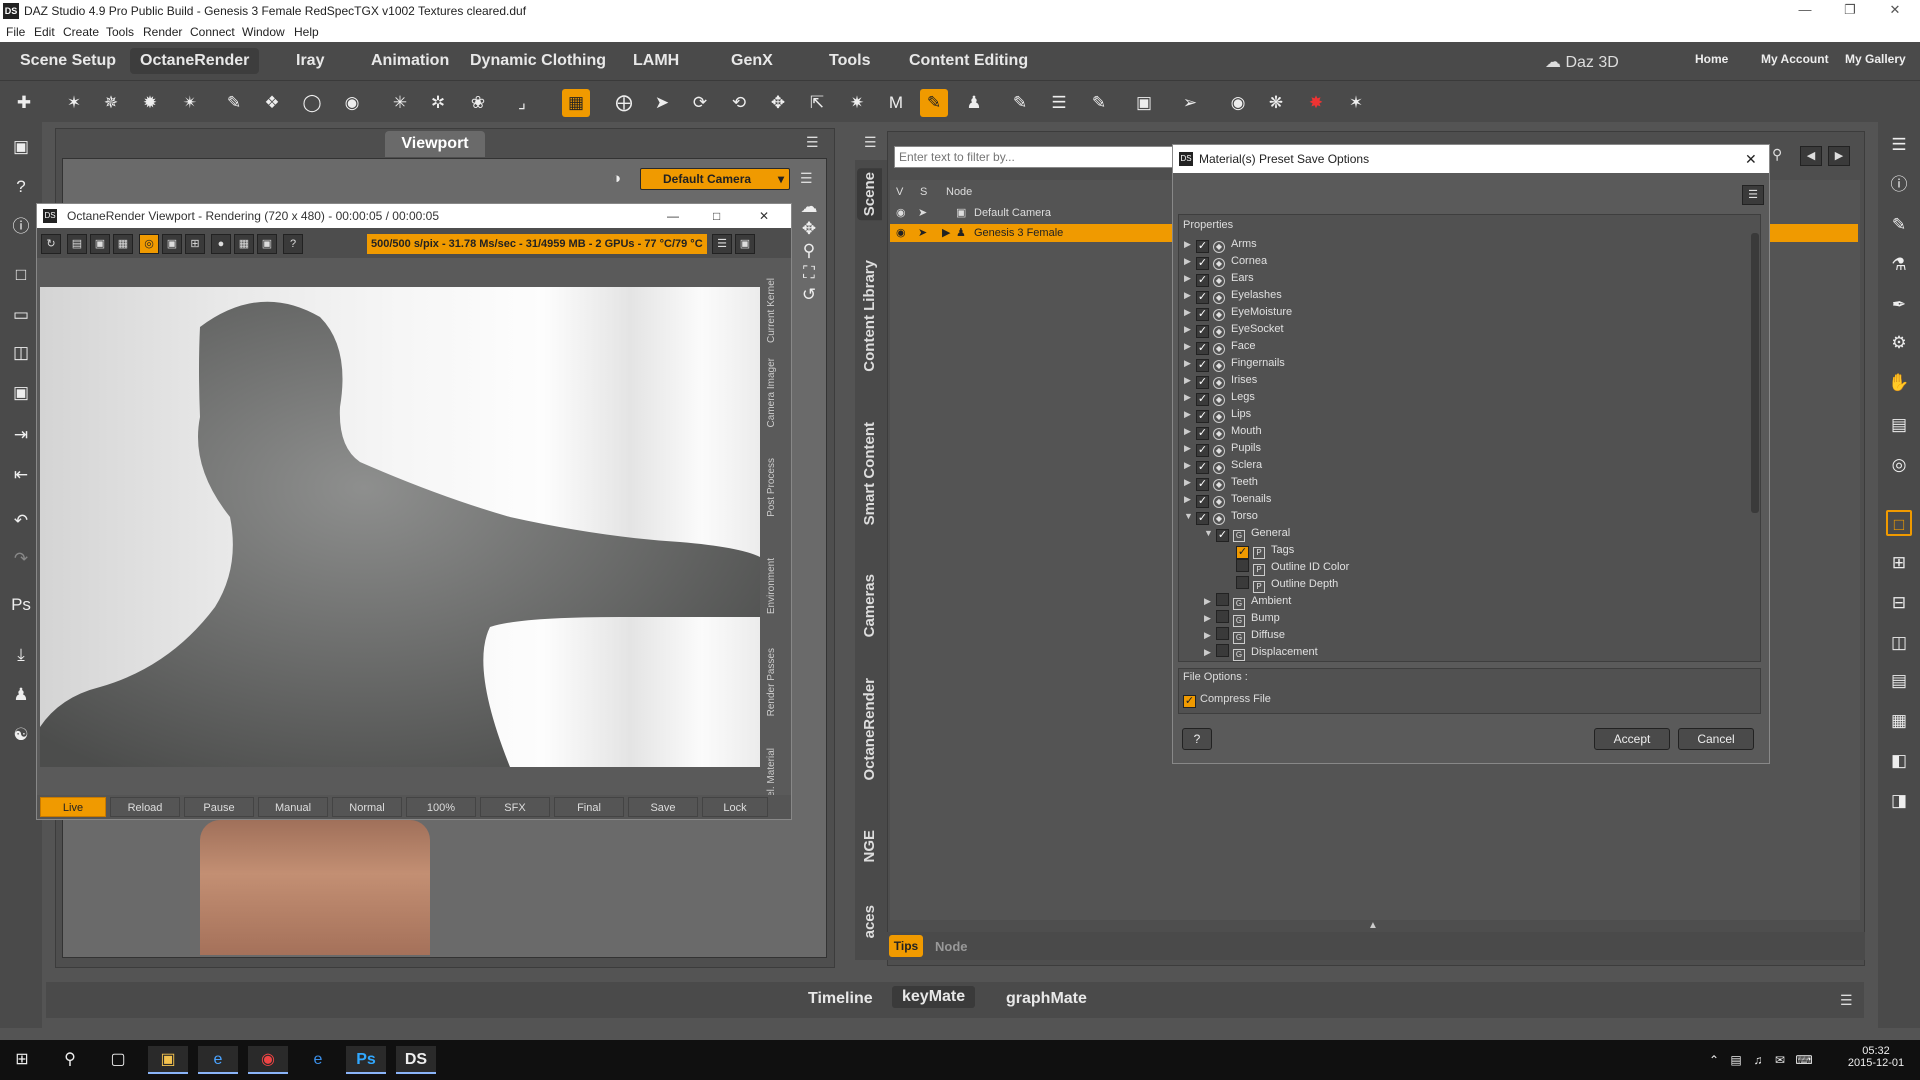  I want to click on save-icon: ▣, so click(21, 393).